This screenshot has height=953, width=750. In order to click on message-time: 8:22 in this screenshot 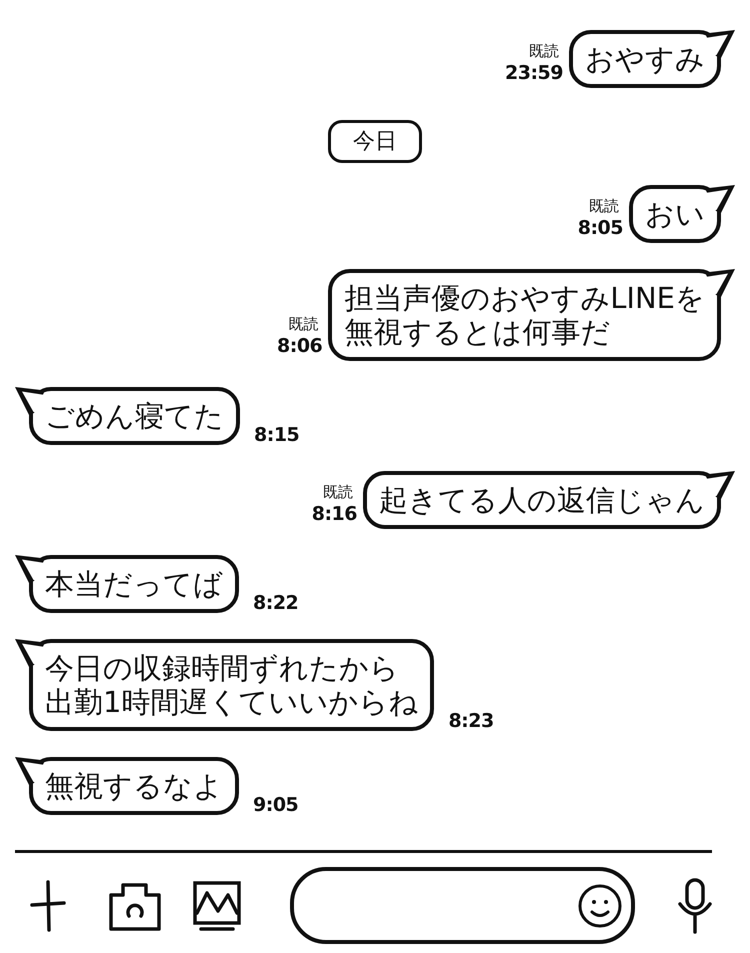, I will do `click(275, 603)`.